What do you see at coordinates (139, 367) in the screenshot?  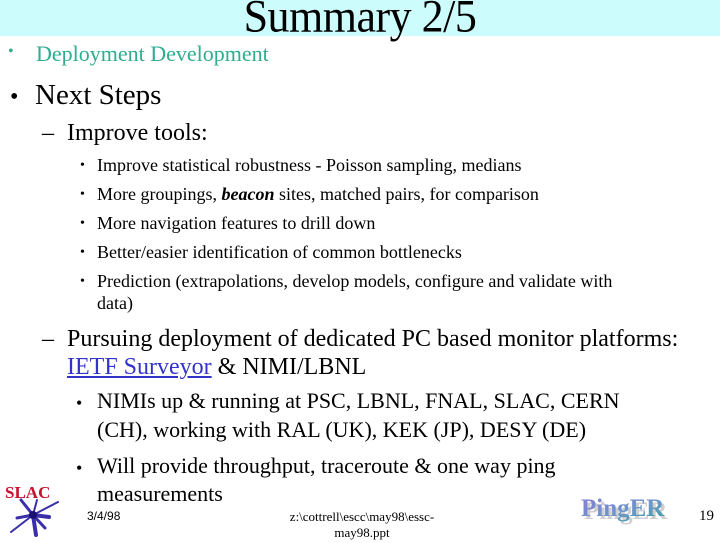 I see `ietf-surveyor-link: IETF Surveyor` at bounding box center [139, 367].